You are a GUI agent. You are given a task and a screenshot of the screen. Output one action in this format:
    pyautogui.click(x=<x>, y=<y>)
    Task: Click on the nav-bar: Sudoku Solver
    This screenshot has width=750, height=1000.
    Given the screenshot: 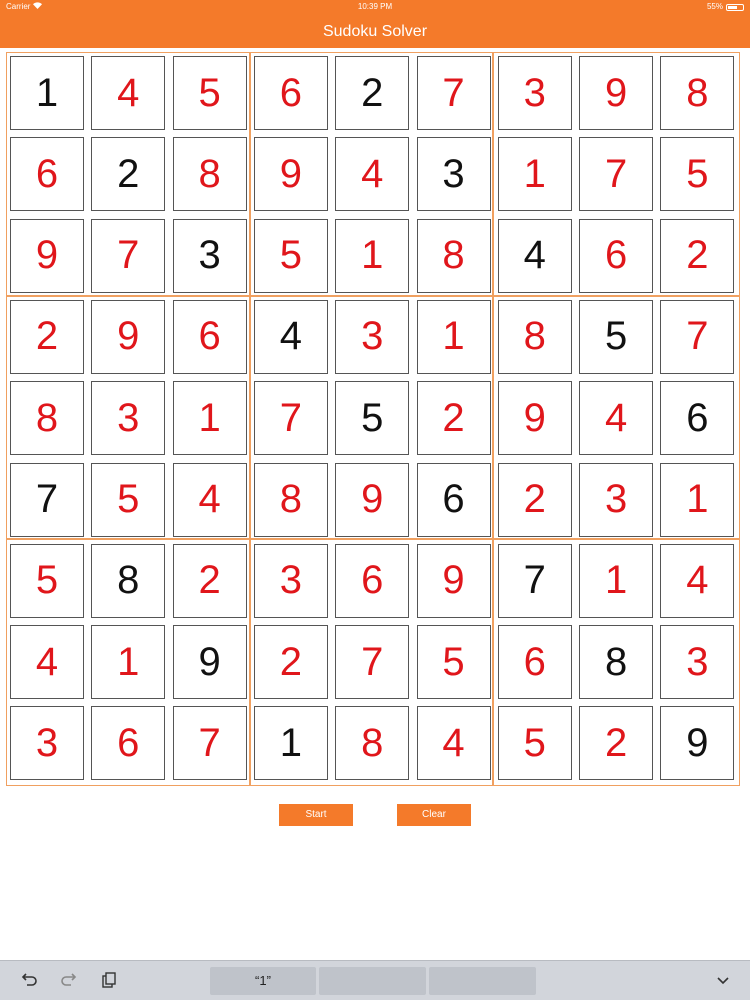 What is the action you would take?
    pyautogui.click(x=375, y=31)
    